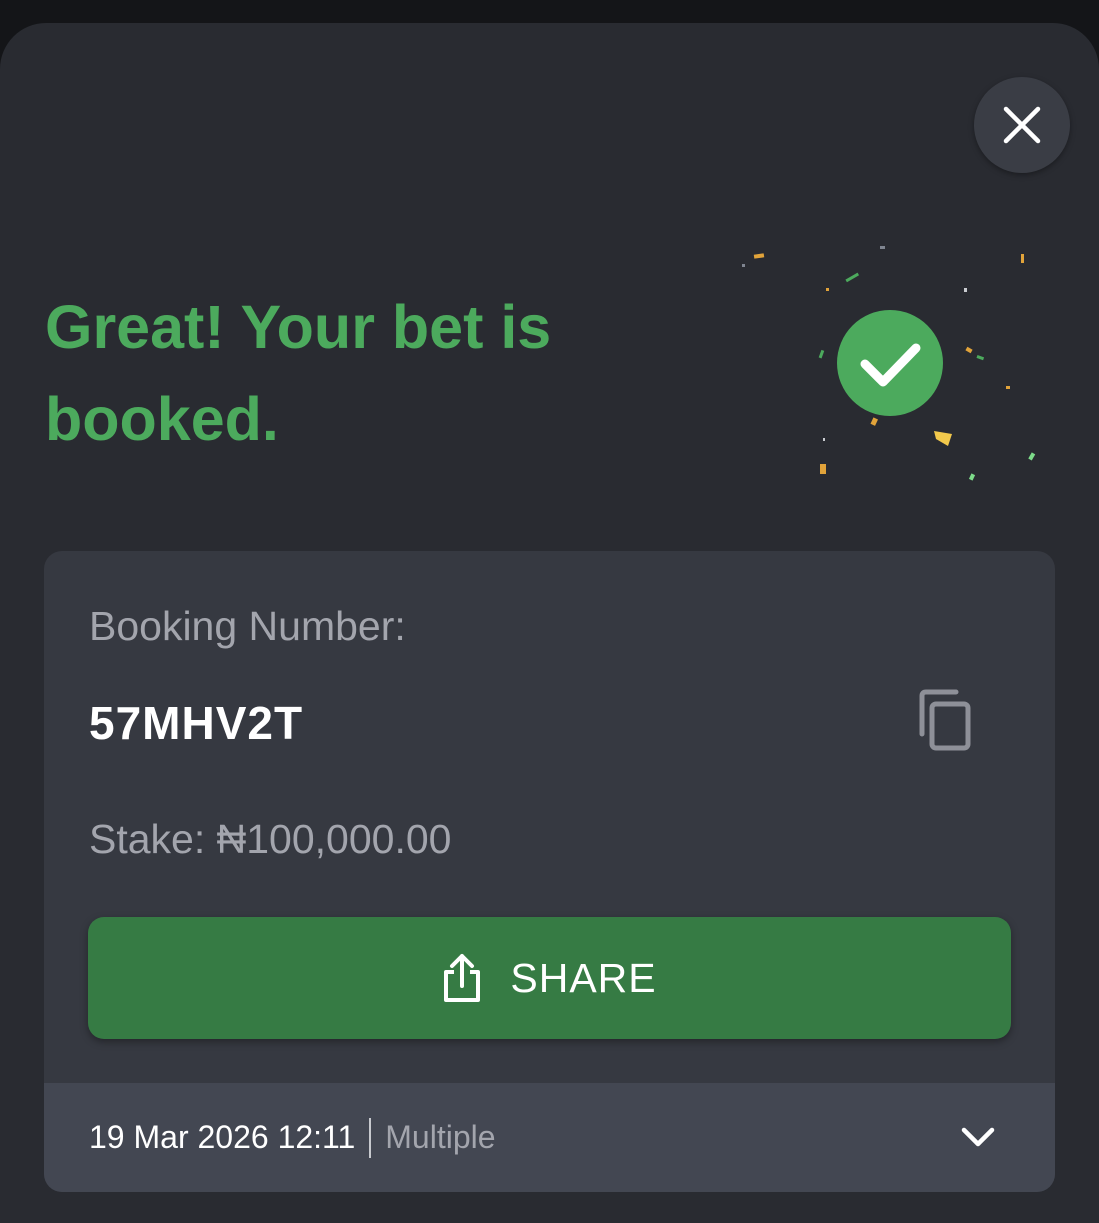 This screenshot has width=1099, height=1223. I want to click on footer-divider, so click(370, 1137).